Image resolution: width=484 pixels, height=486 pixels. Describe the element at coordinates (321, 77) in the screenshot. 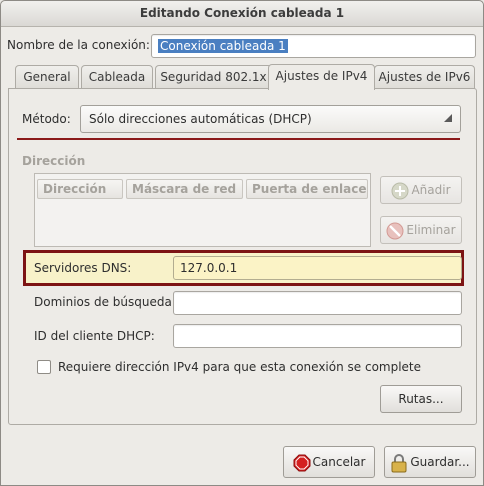

I see `tab-ipv4-settings: Ajustes de IPv4` at that location.